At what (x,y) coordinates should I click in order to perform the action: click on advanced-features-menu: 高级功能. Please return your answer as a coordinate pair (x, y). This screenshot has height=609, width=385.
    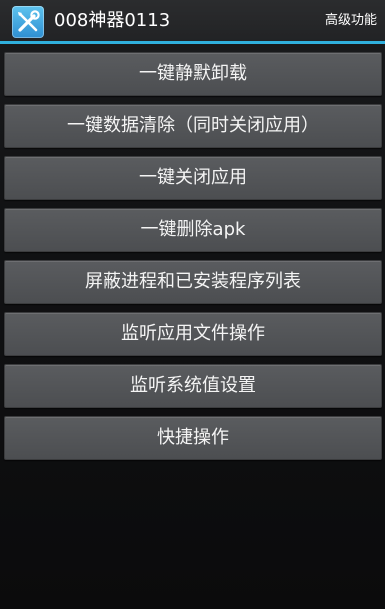
    Looking at the image, I should click on (351, 21).